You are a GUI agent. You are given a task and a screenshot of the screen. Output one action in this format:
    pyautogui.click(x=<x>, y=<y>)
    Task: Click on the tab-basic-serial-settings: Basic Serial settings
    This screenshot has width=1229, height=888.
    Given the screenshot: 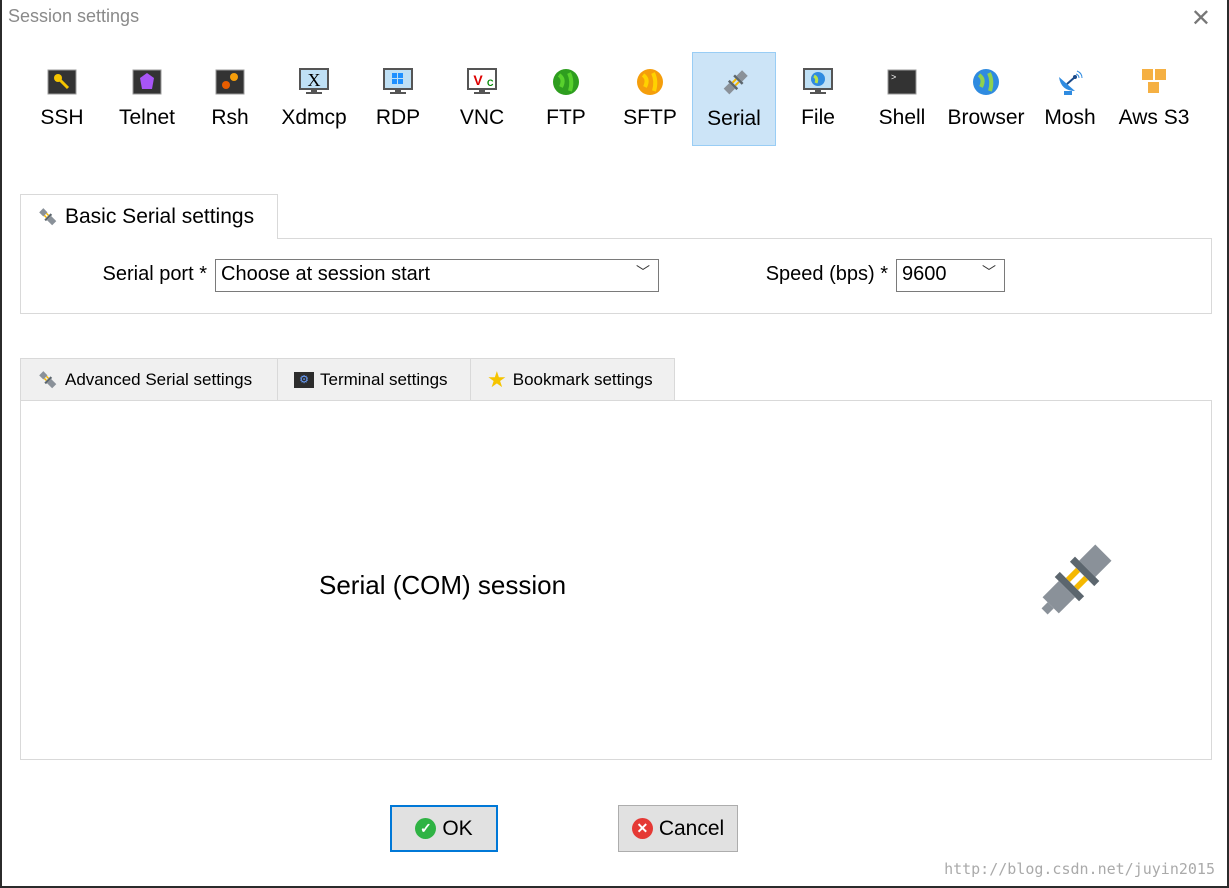 What is the action you would take?
    pyautogui.click(x=149, y=216)
    